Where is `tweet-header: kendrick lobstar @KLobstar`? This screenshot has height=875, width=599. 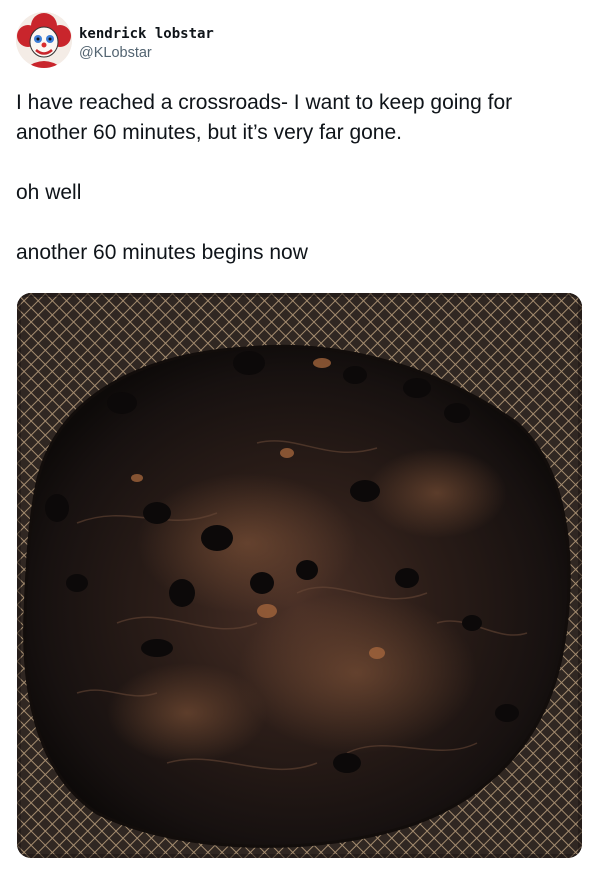 tweet-header: kendrick lobstar @KLobstar is located at coordinates (296, 42).